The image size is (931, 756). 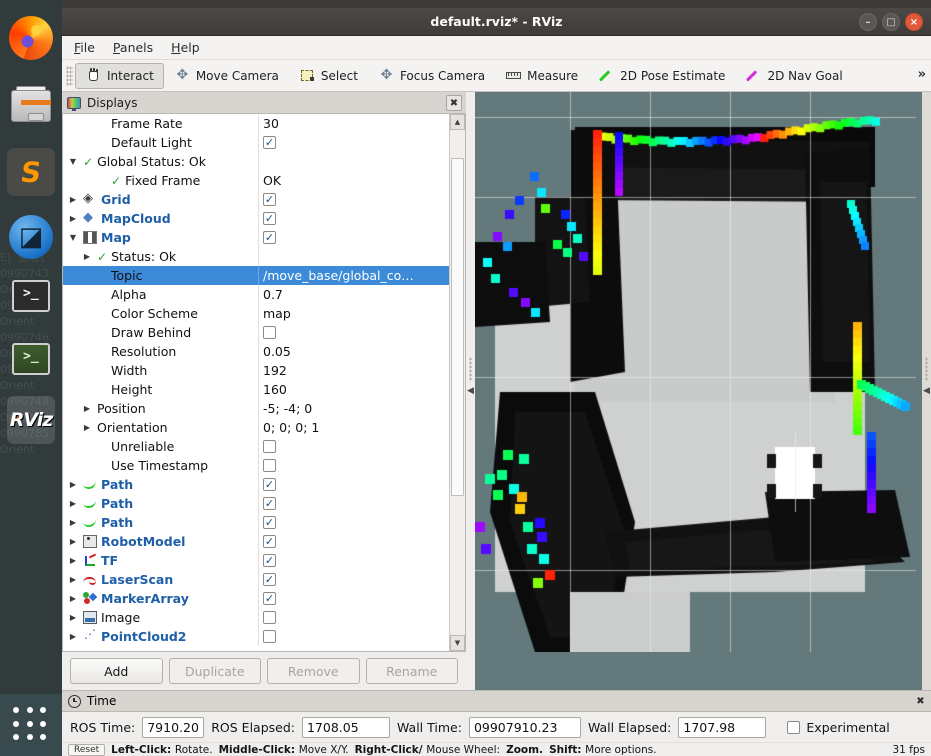 What do you see at coordinates (868, 22) in the screenshot?
I see `minimize-button: –` at bounding box center [868, 22].